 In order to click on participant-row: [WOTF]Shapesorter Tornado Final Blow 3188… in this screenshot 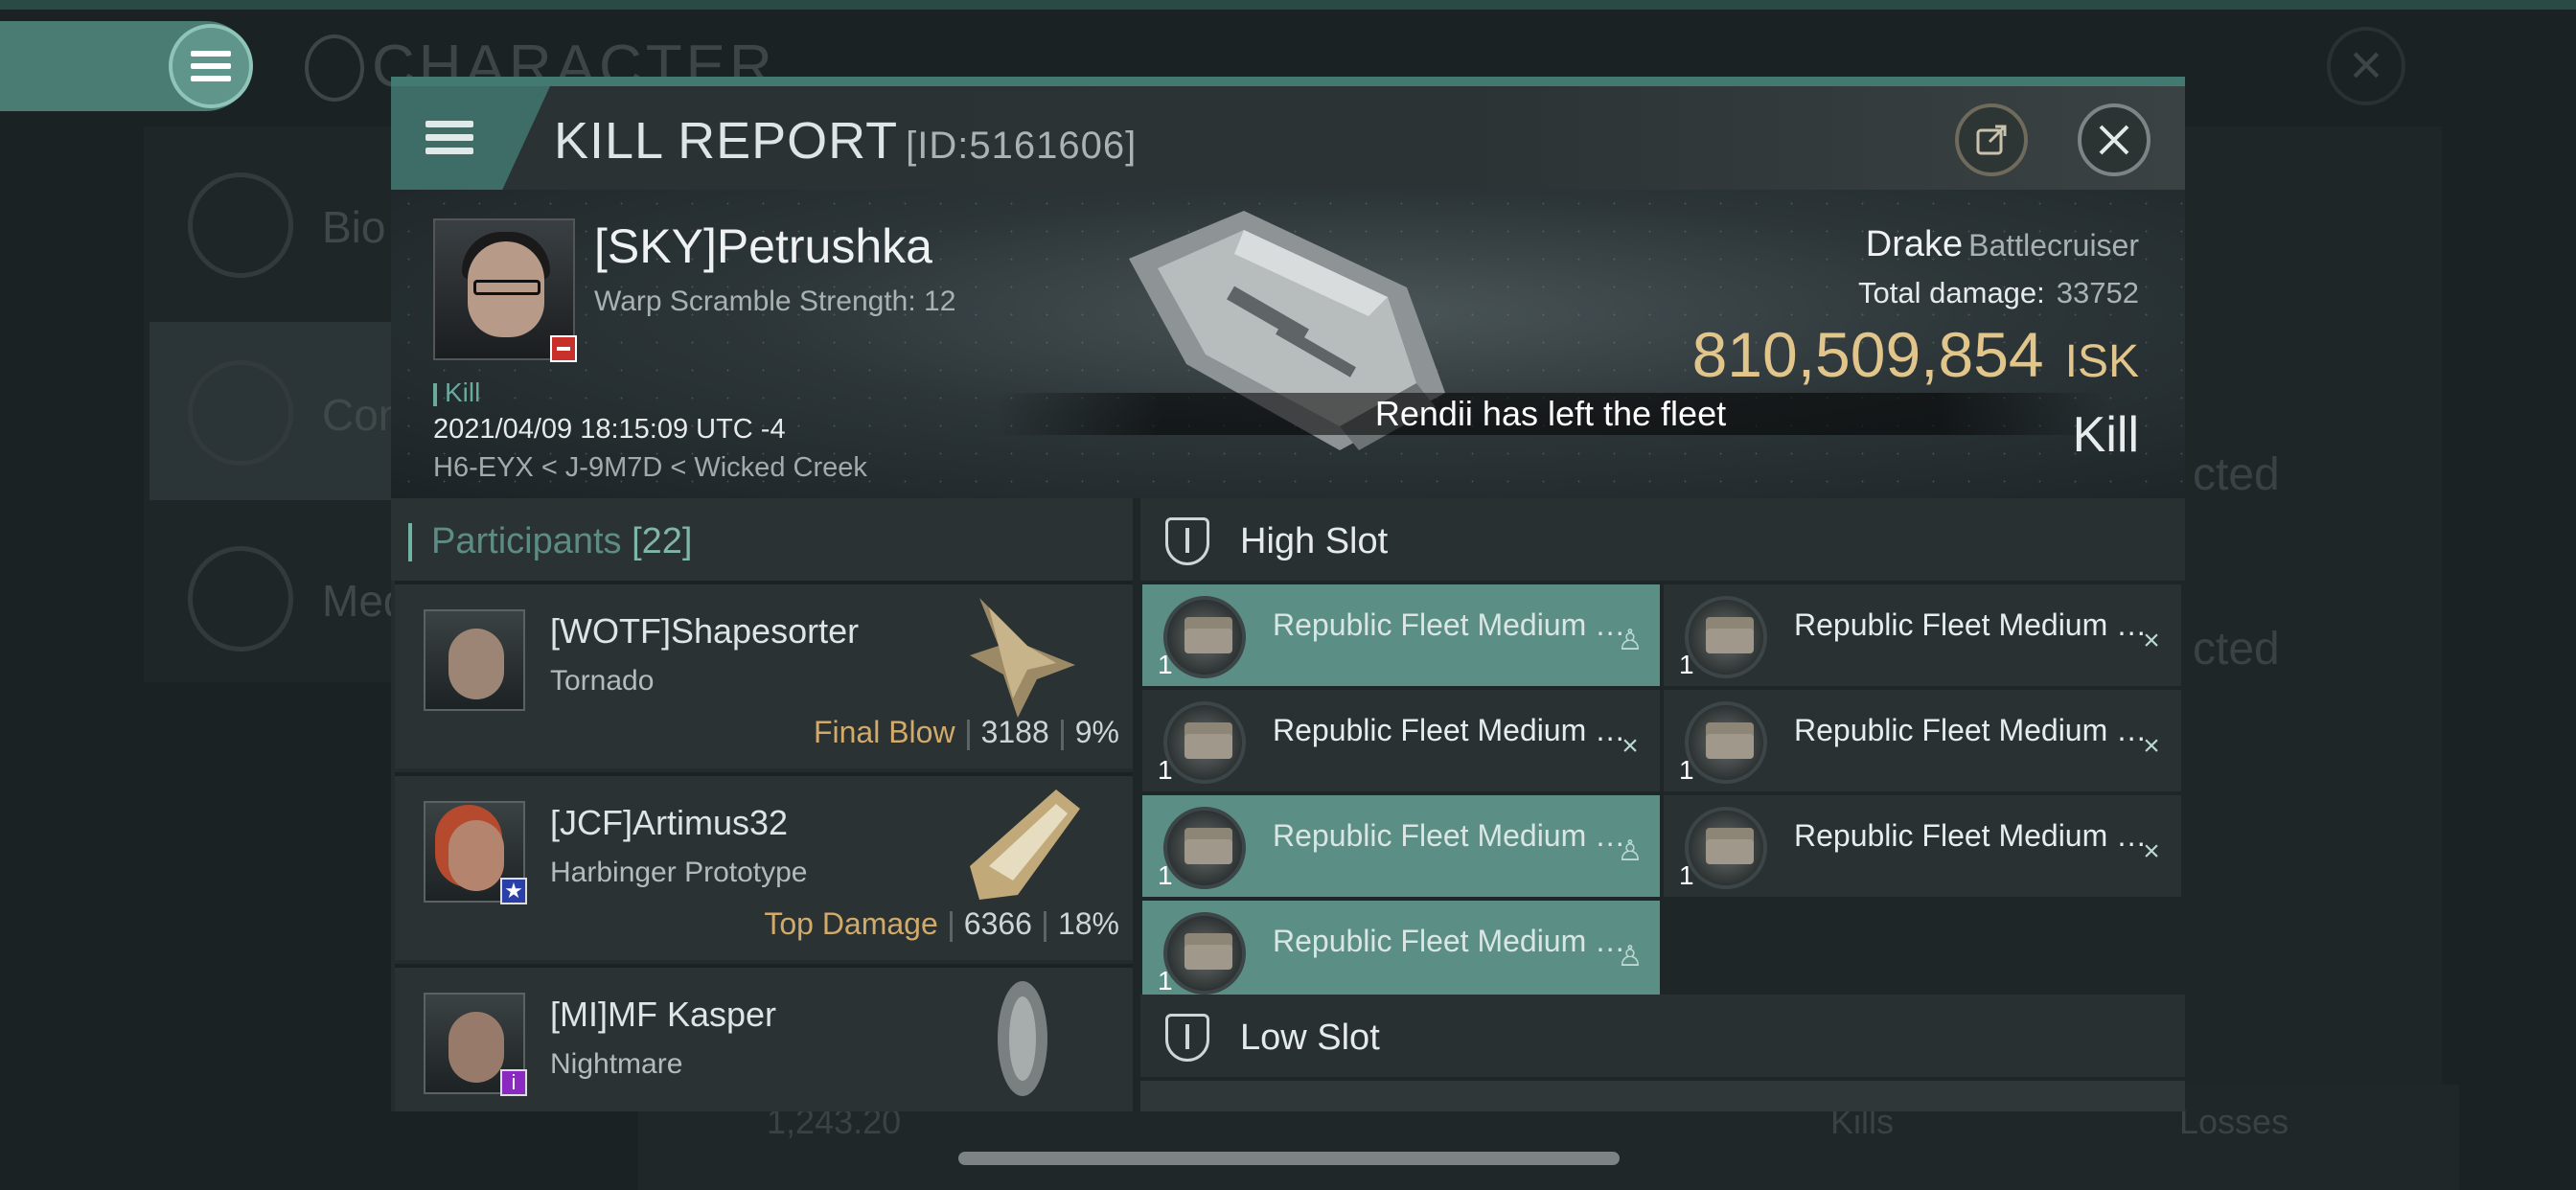, I will do `click(764, 674)`.